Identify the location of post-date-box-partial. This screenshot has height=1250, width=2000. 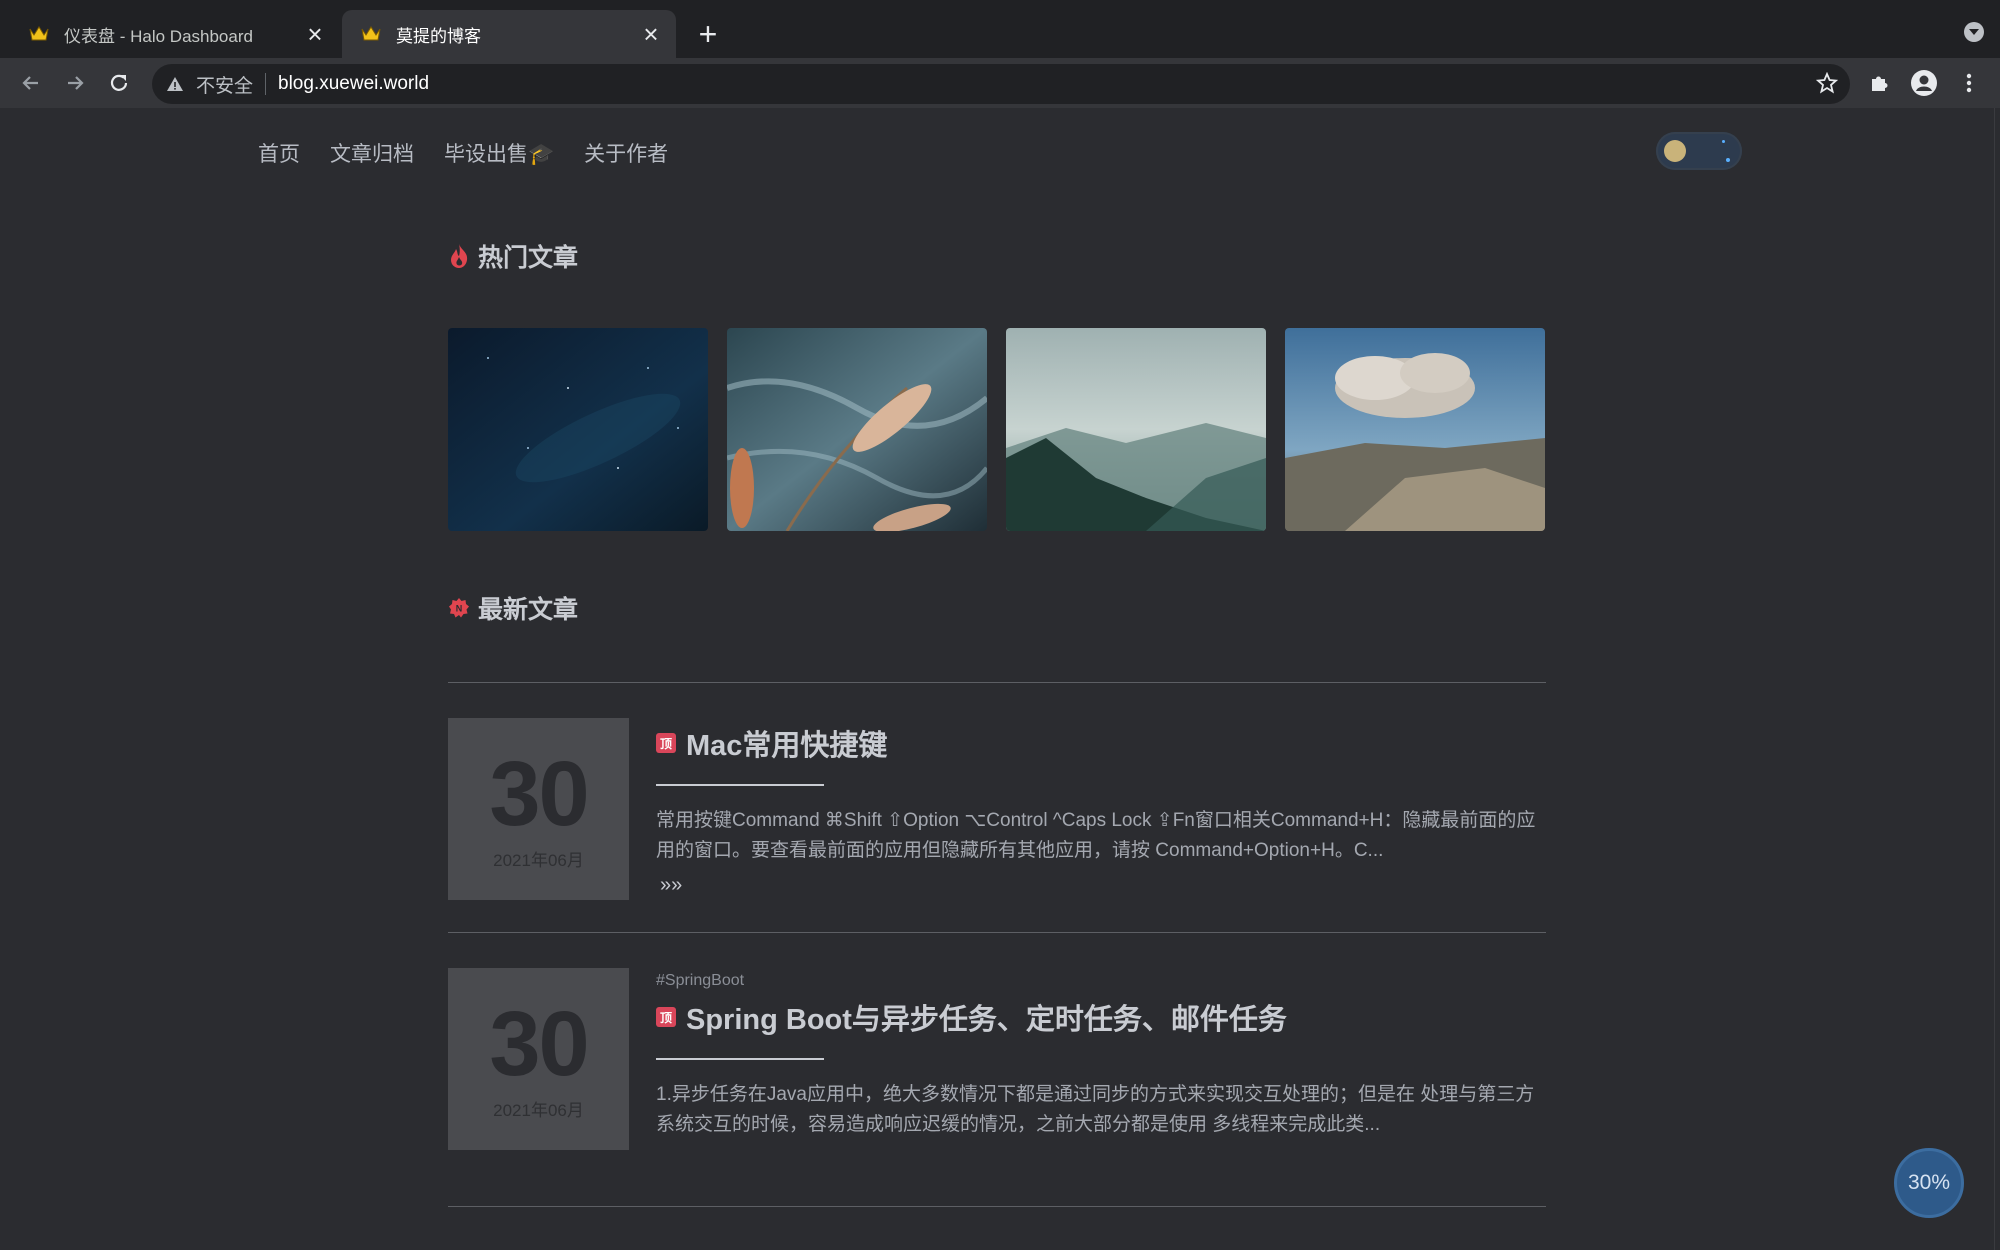
(538, 1139).